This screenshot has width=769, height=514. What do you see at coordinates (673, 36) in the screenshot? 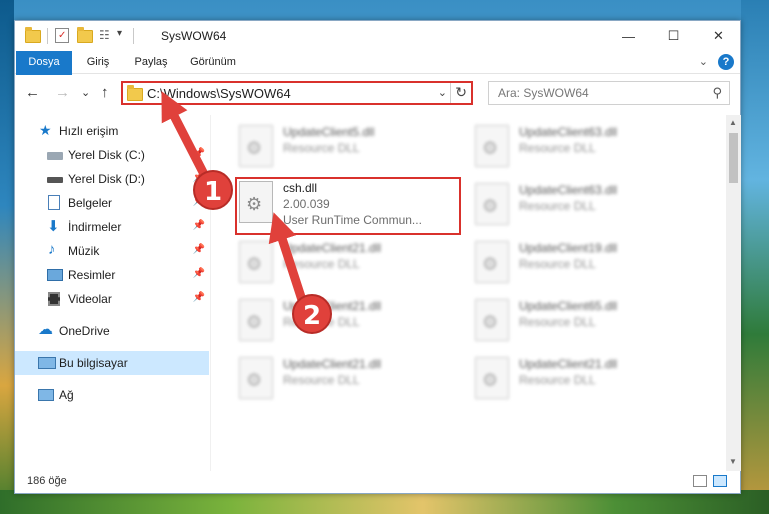
I see `maximize-button: ☐` at bounding box center [673, 36].